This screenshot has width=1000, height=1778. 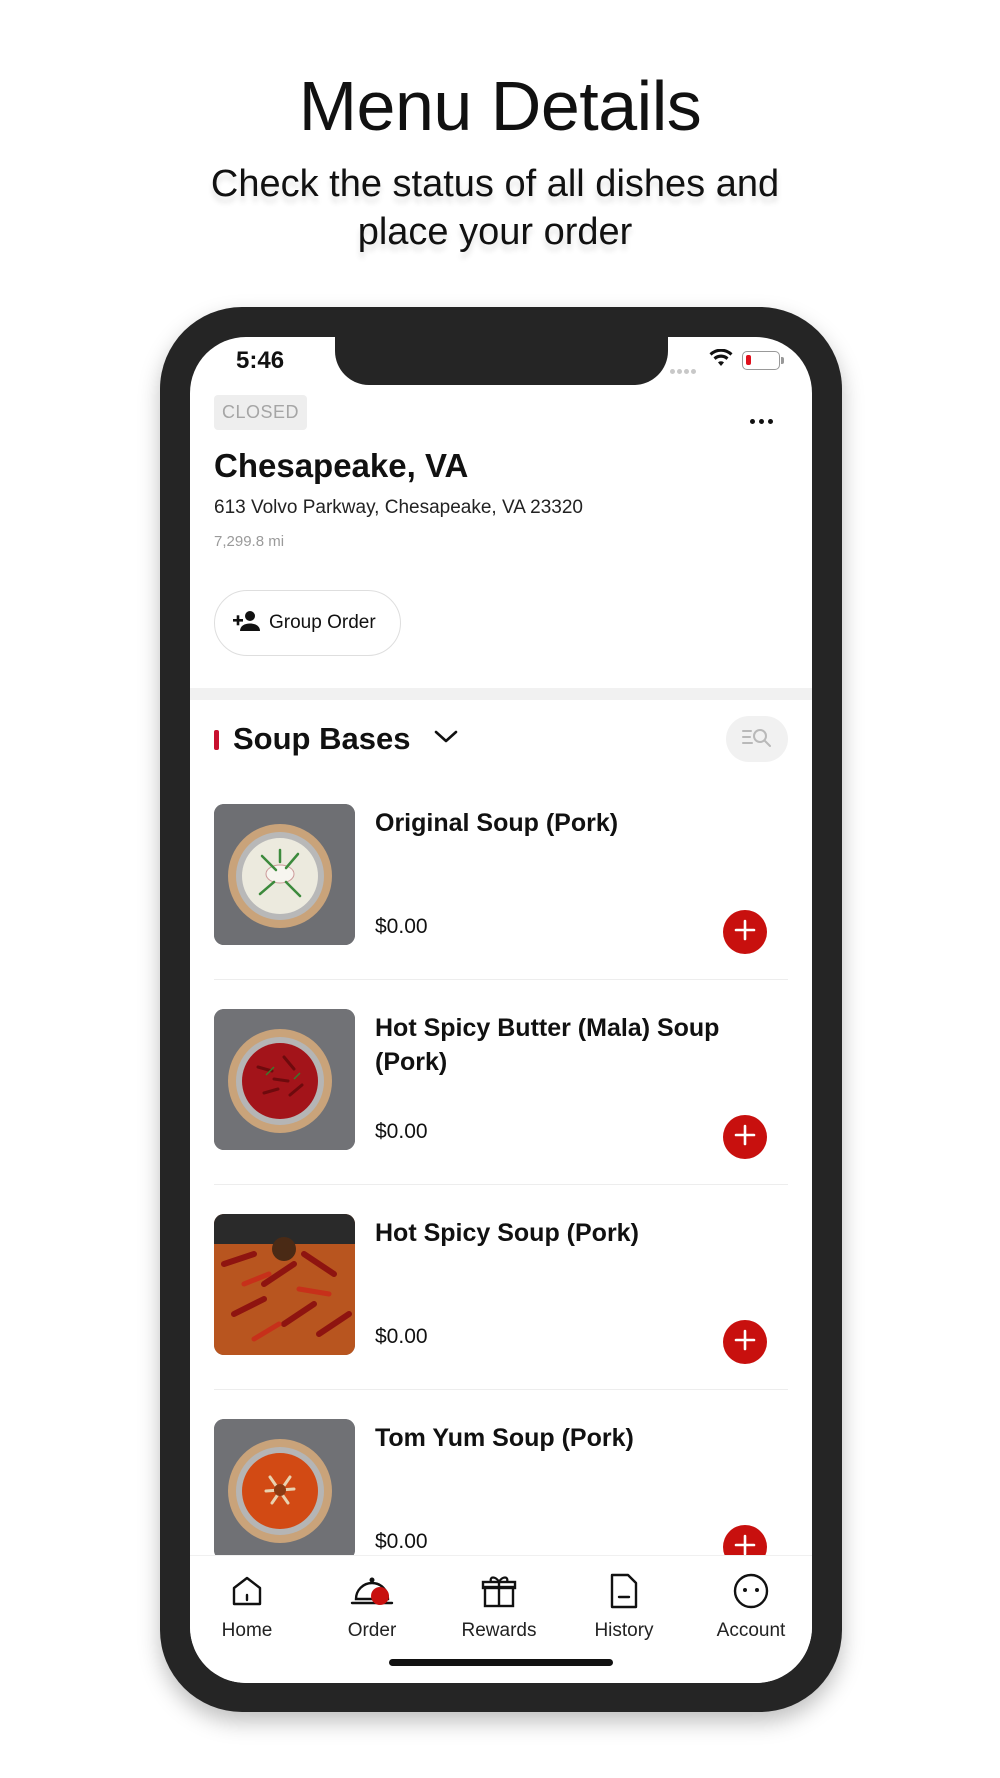 I want to click on wifi-icon, so click(x=721, y=360).